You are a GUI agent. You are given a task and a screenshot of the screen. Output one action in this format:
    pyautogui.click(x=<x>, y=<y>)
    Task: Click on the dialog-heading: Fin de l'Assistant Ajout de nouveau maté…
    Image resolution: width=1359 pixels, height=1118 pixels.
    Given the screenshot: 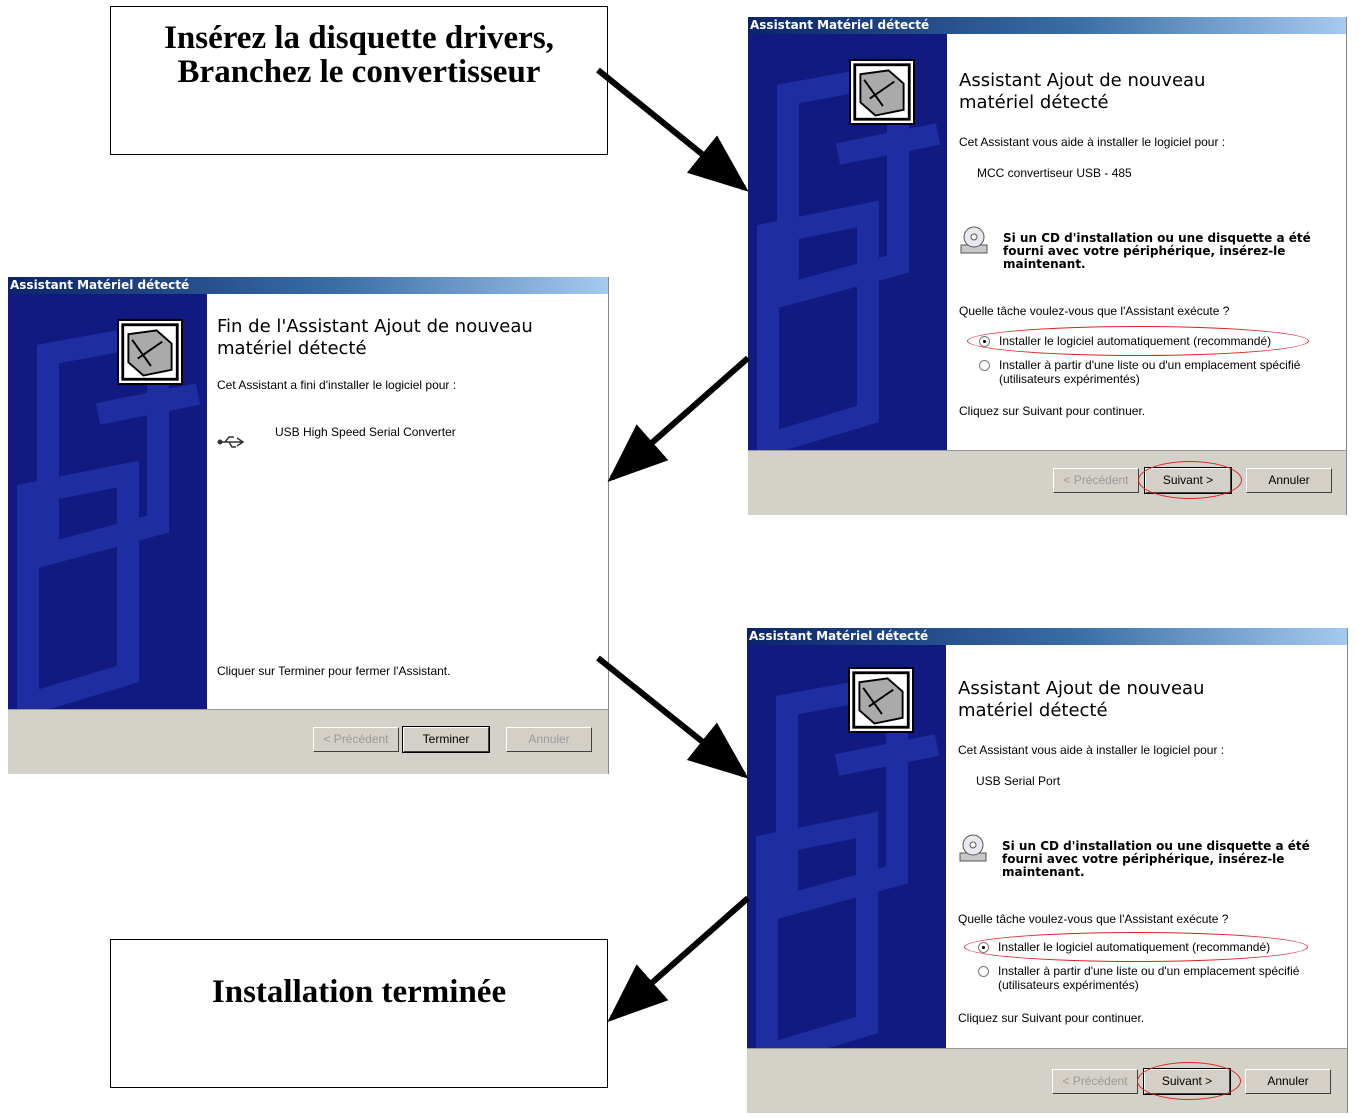 What is the action you would take?
    pyautogui.click(x=375, y=338)
    